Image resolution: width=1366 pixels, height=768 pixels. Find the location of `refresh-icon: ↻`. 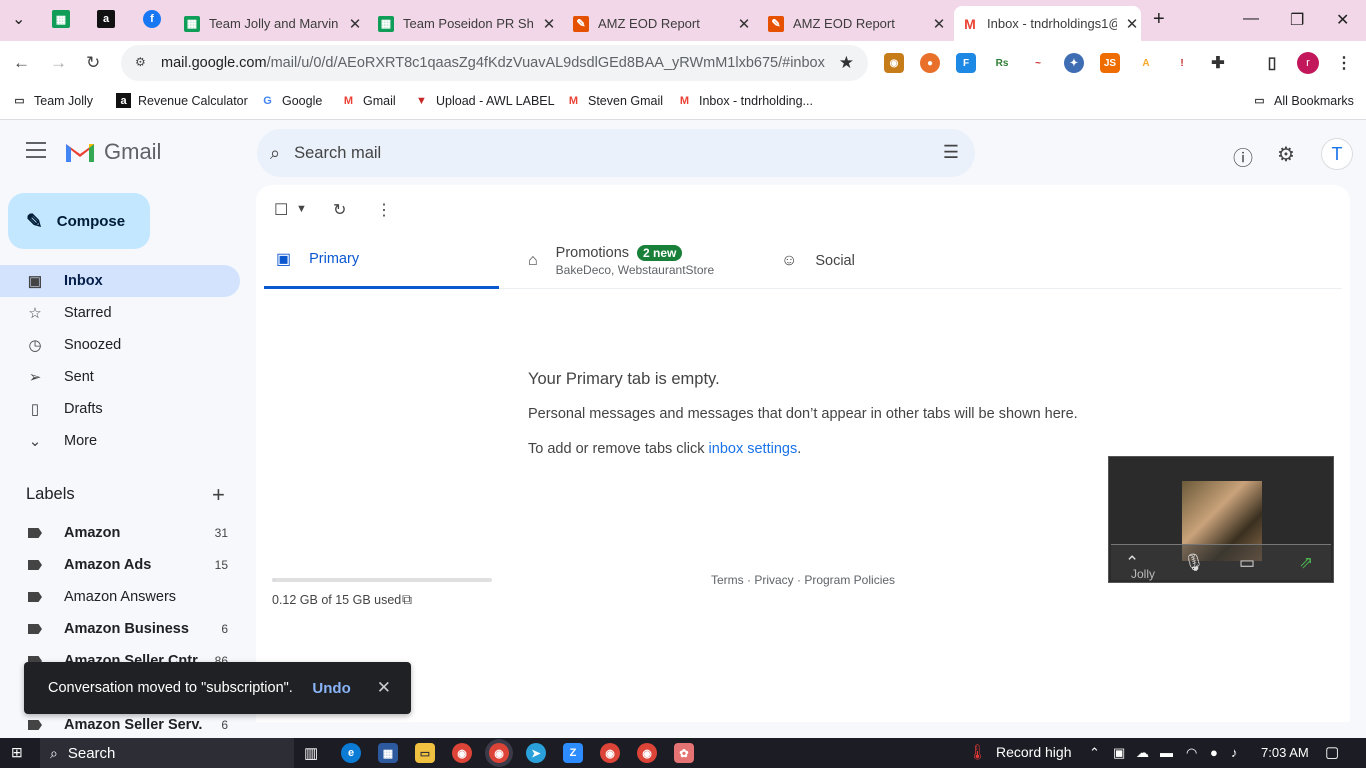

refresh-icon: ↻ is located at coordinates (339, 210).